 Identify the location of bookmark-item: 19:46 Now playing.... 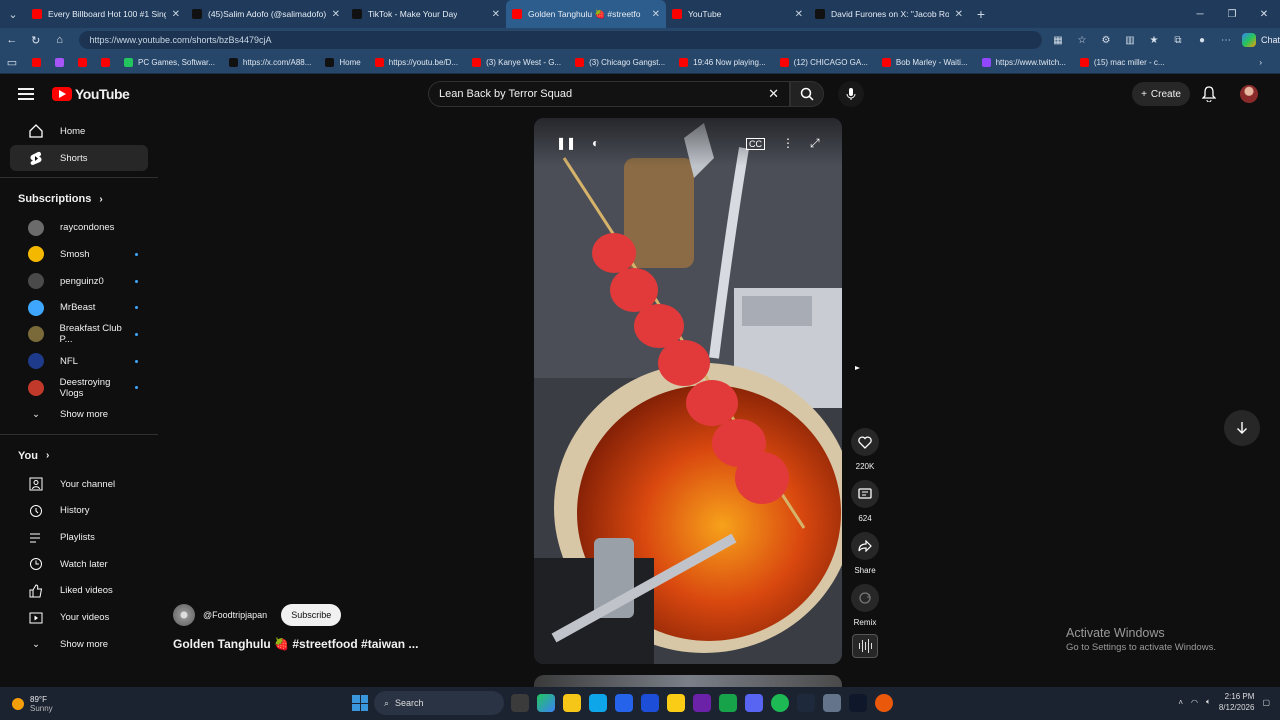
(722, 62).